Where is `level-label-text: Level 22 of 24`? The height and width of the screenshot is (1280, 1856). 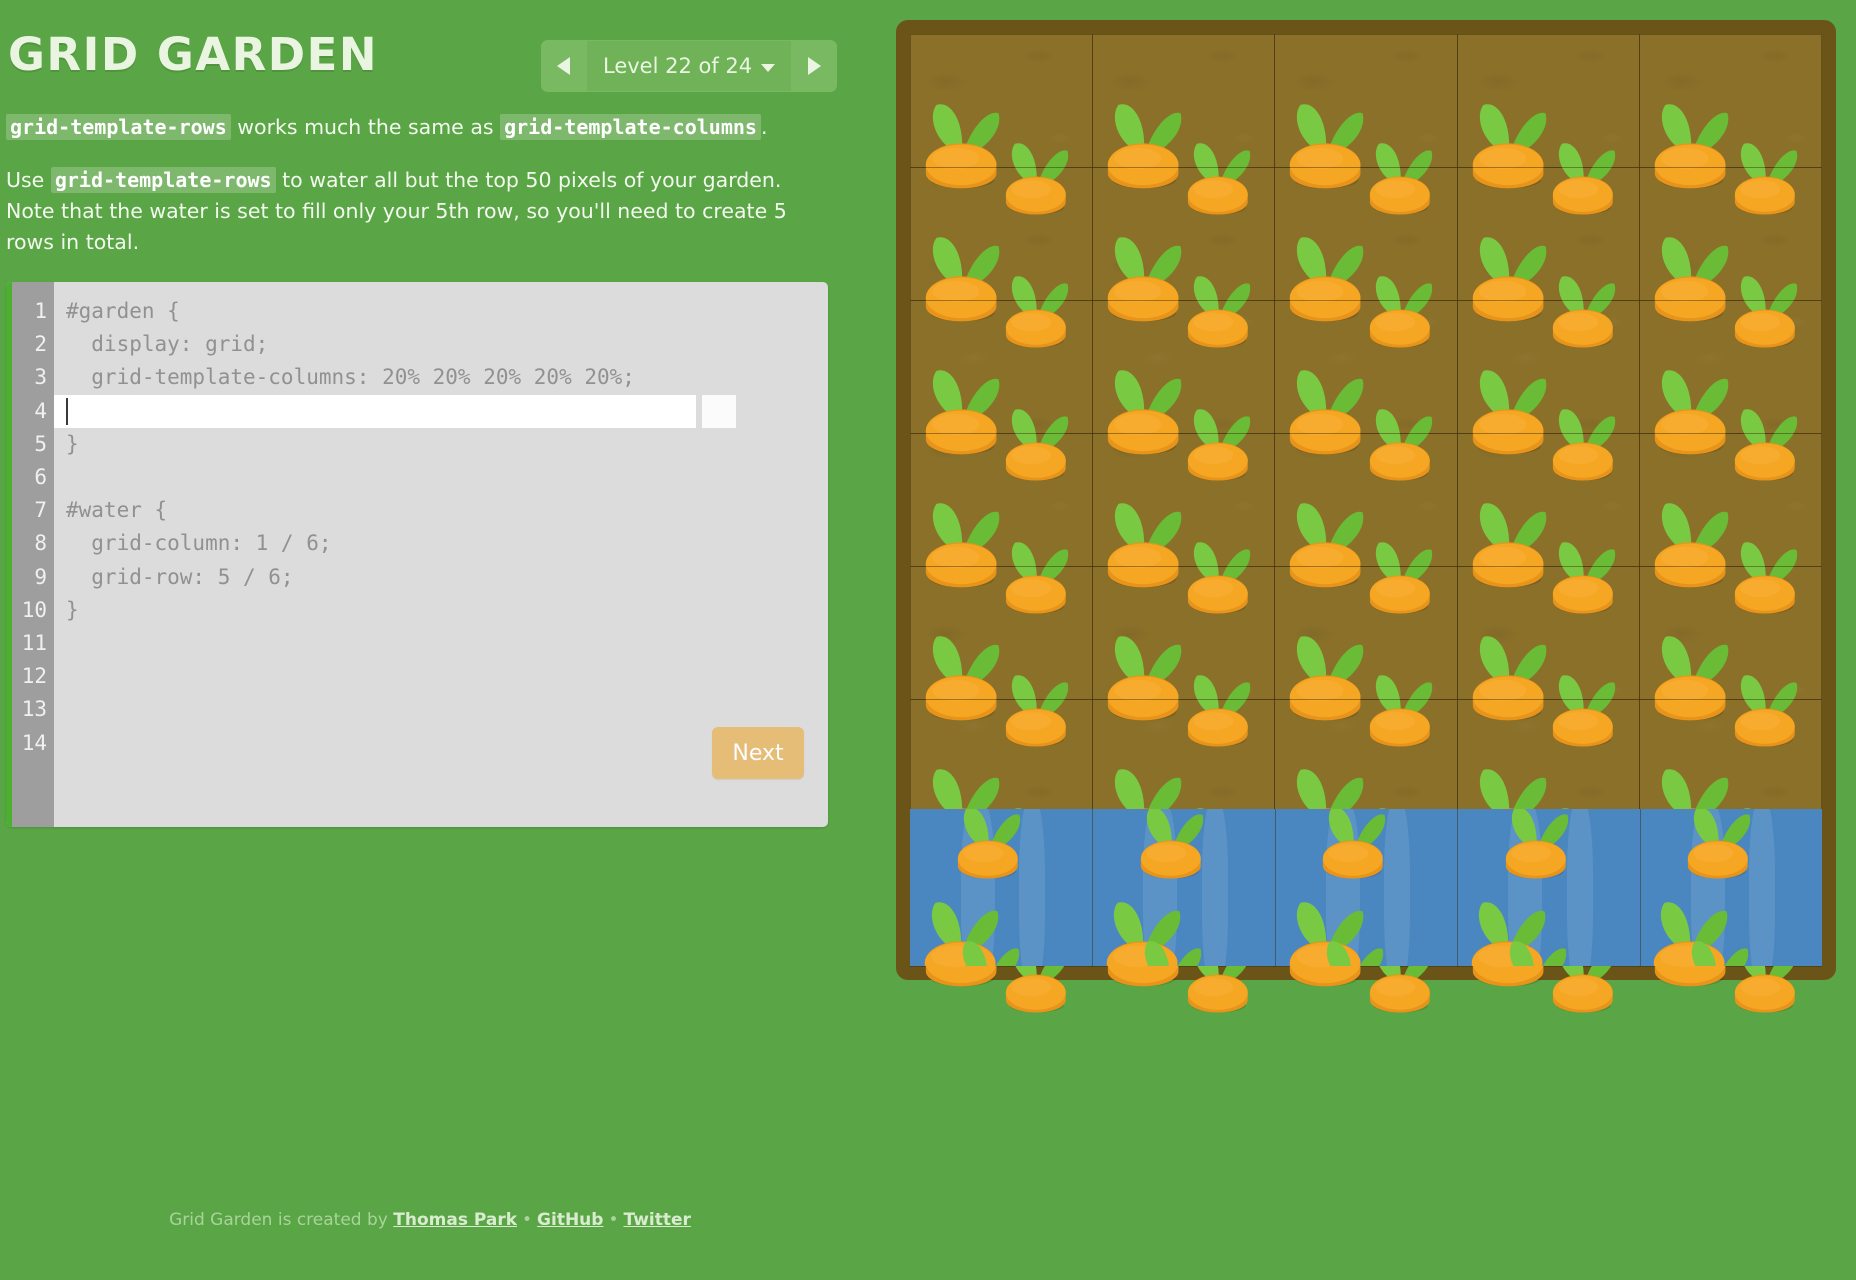 level-label-text: Level 22 of 24 is located at coordinates (678, 66).